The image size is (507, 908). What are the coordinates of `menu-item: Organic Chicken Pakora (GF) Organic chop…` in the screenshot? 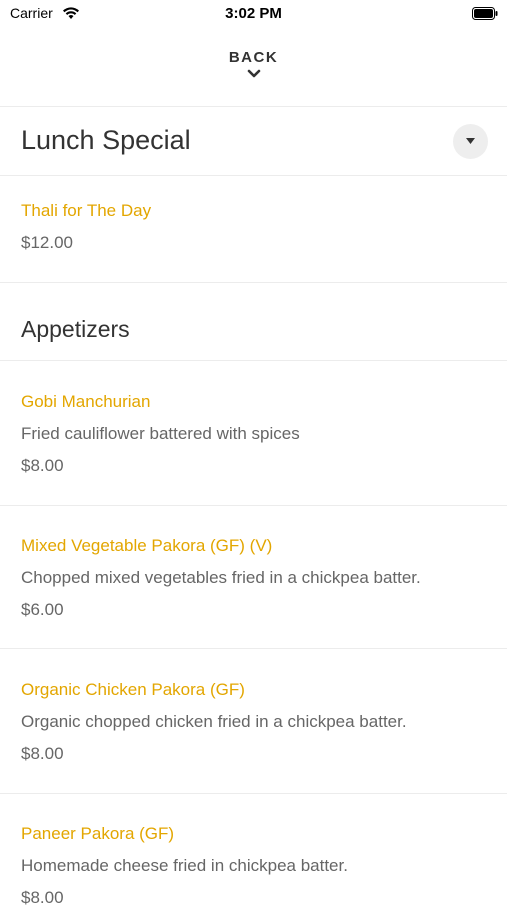 It's located at (256, 722).